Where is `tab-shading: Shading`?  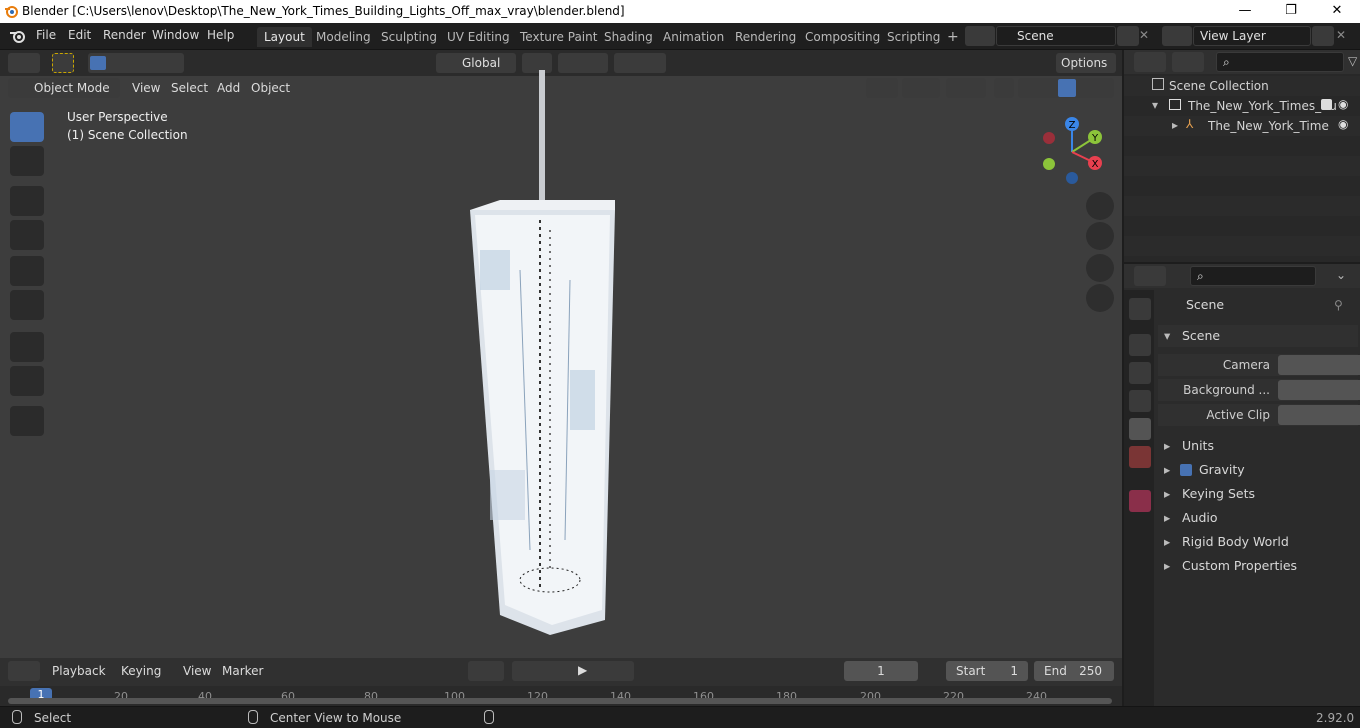
tab-shading: Shading is located at coordinates (628, 37).